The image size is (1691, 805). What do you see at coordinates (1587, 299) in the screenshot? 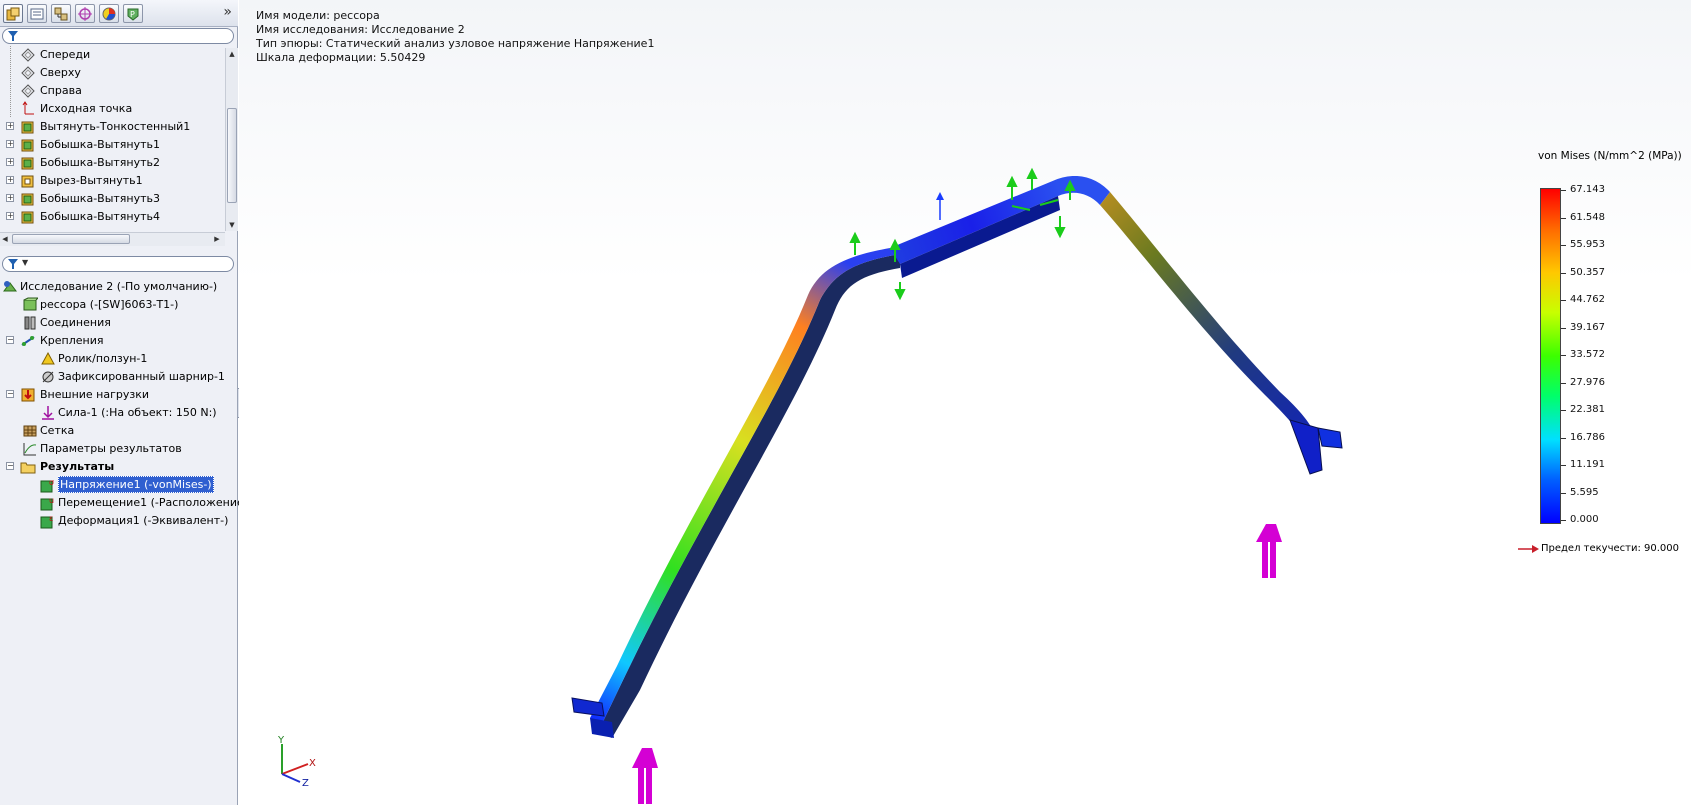
I see `legend-tick-label: 44.762` at bounding box center [1587, 299].